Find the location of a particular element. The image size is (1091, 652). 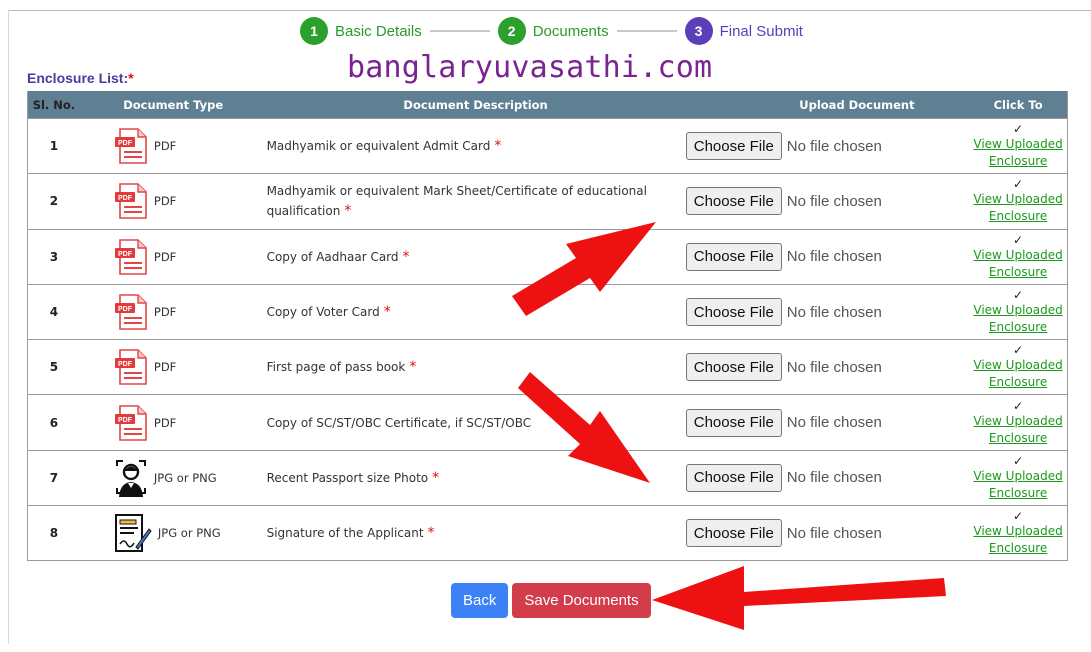

step-2-label: Documents is located at coordinates (570, 31).